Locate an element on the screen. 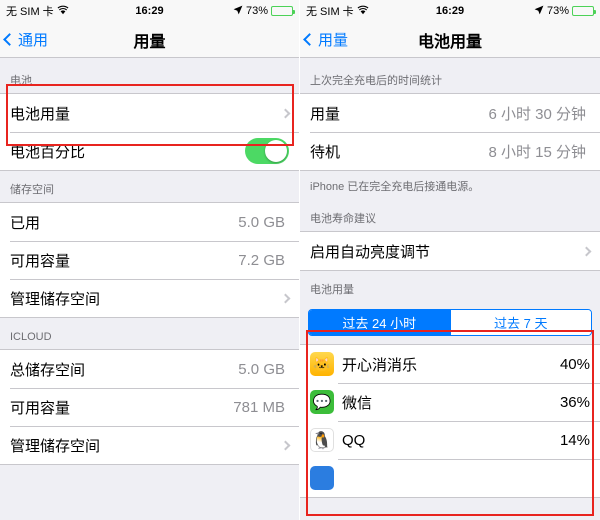  row-standby-time: 待机 8 小时 15 分钟 is located at coordinates (450, 151).